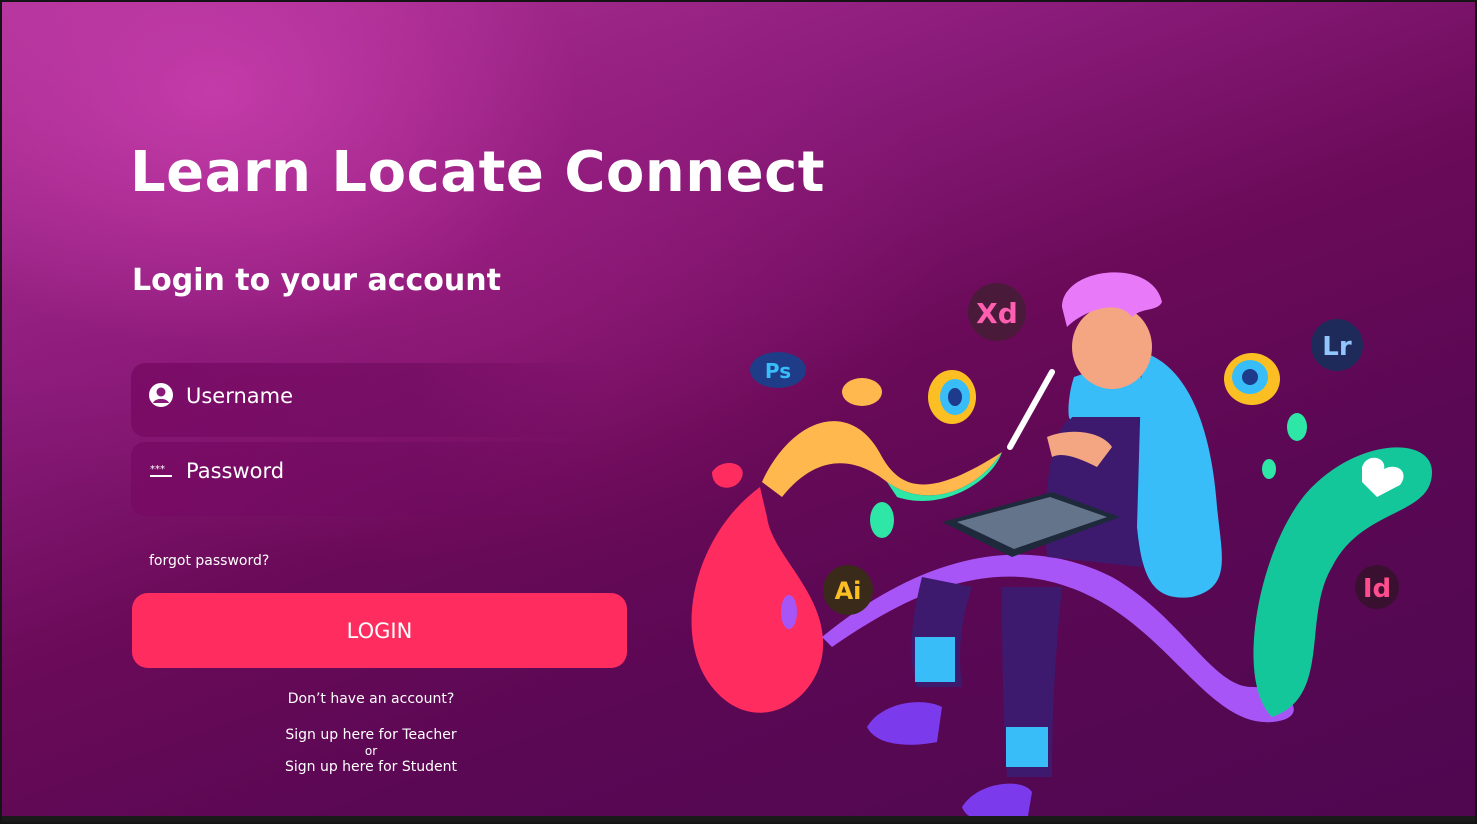  I want to click on signup-or-text: or, so click(371, 751).